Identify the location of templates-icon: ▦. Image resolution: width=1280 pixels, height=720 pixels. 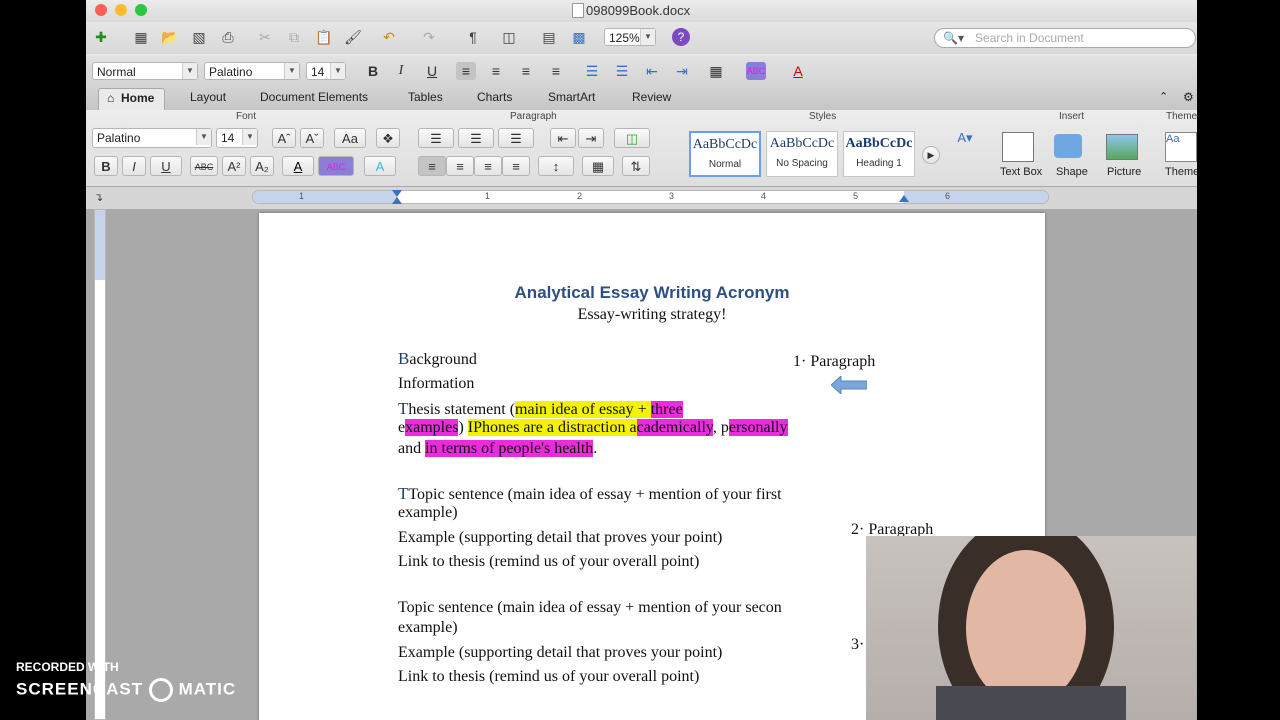
(141, 37).